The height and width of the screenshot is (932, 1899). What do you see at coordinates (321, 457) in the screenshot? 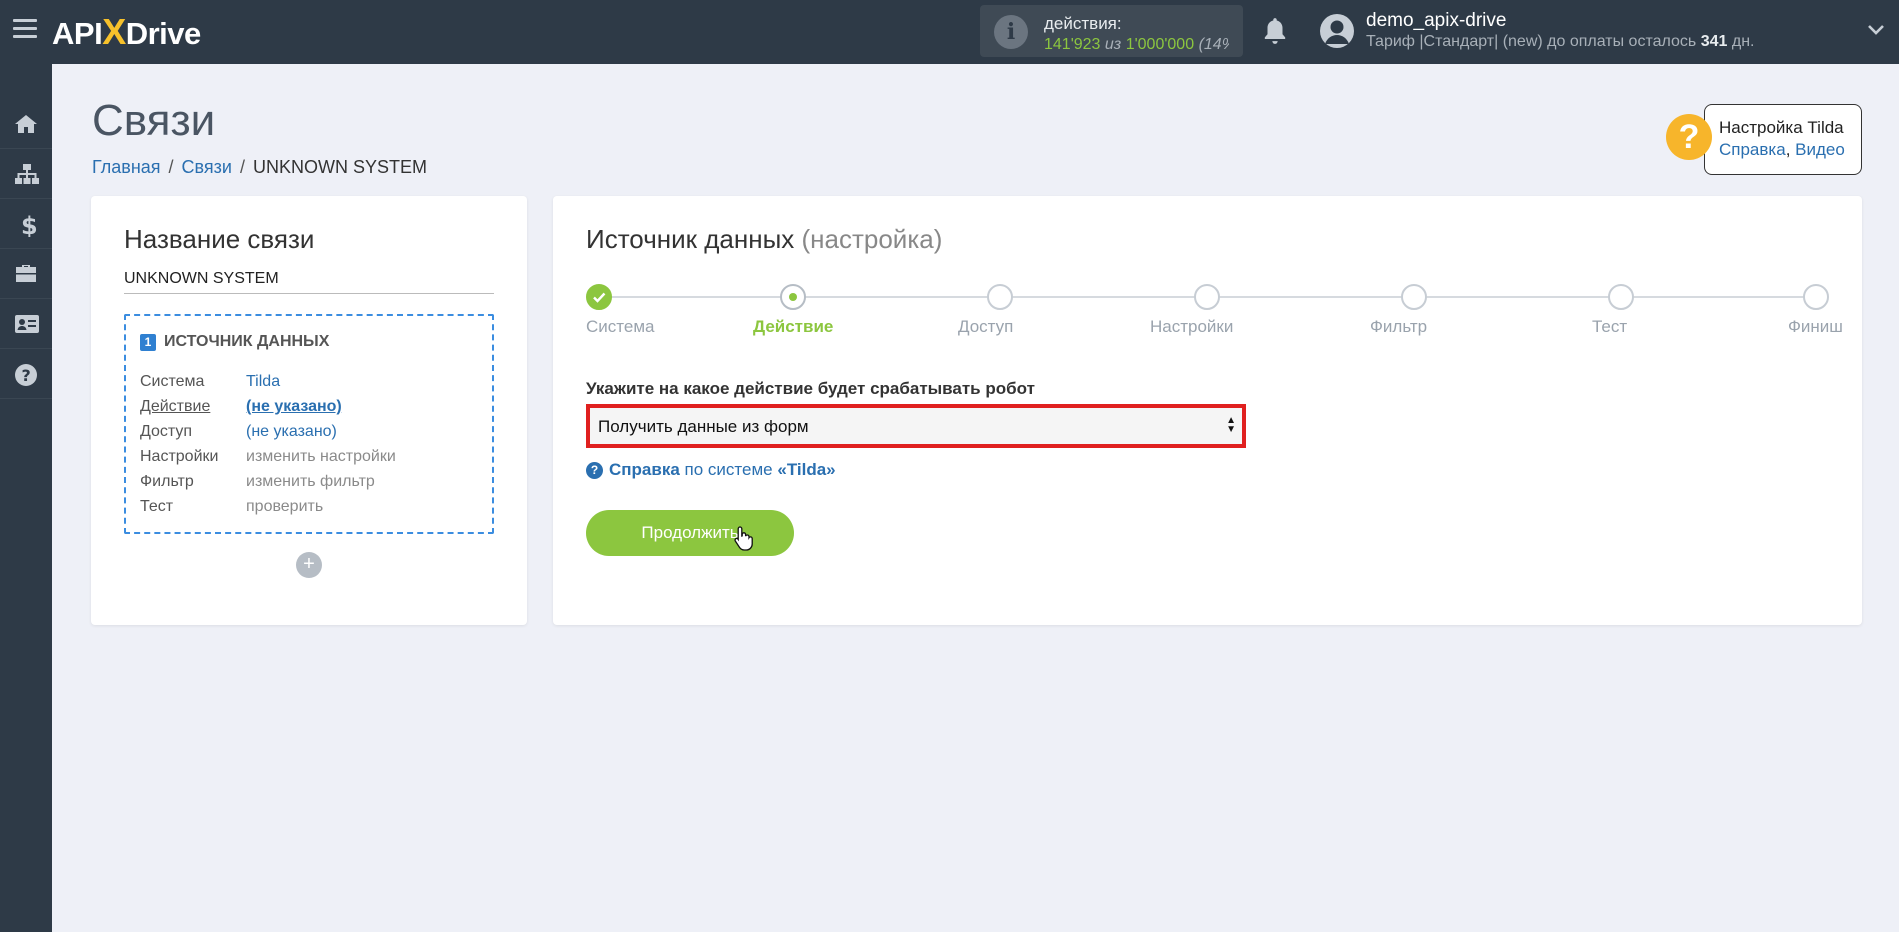
I see `source-settings-value: изменить настройки` at bounding box center [321, 457].